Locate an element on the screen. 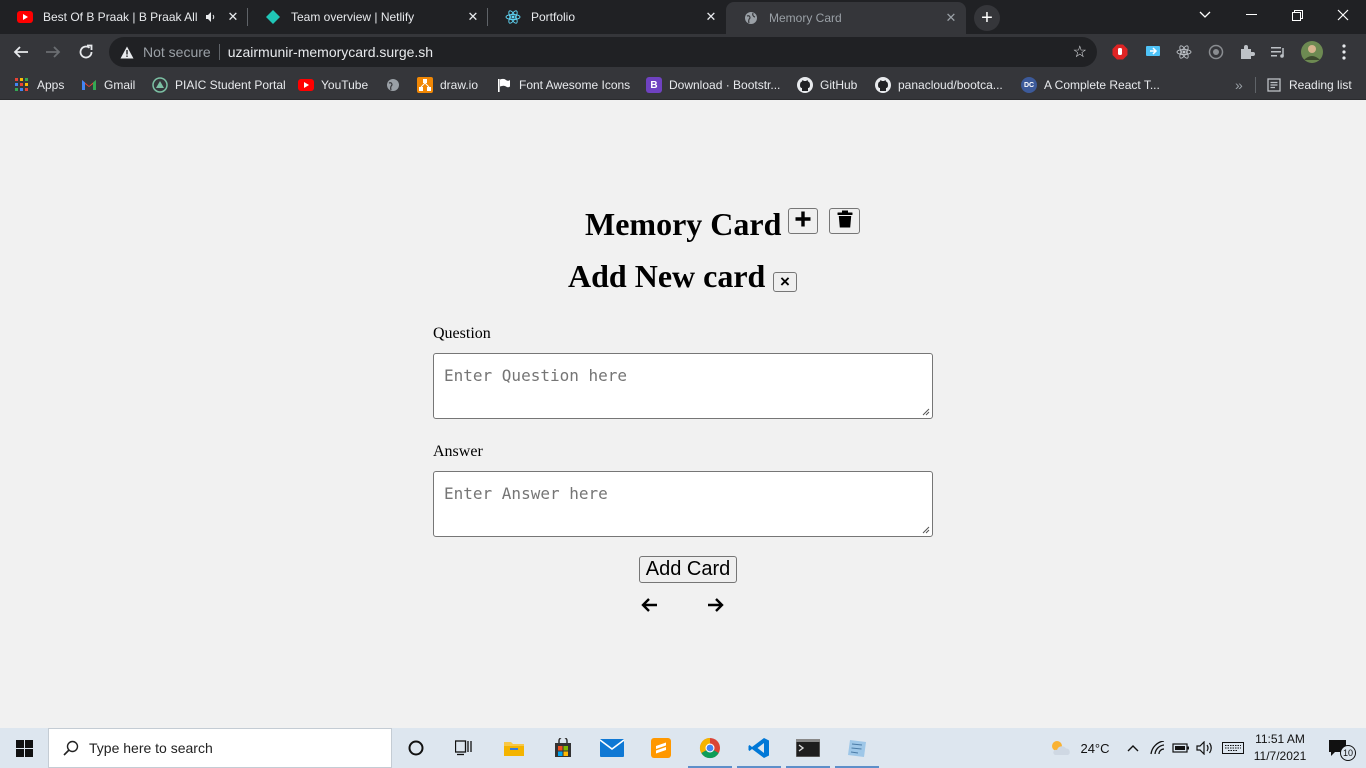 The image size is (1366, 768). vscode-icon is located at coordinates (759, 748).